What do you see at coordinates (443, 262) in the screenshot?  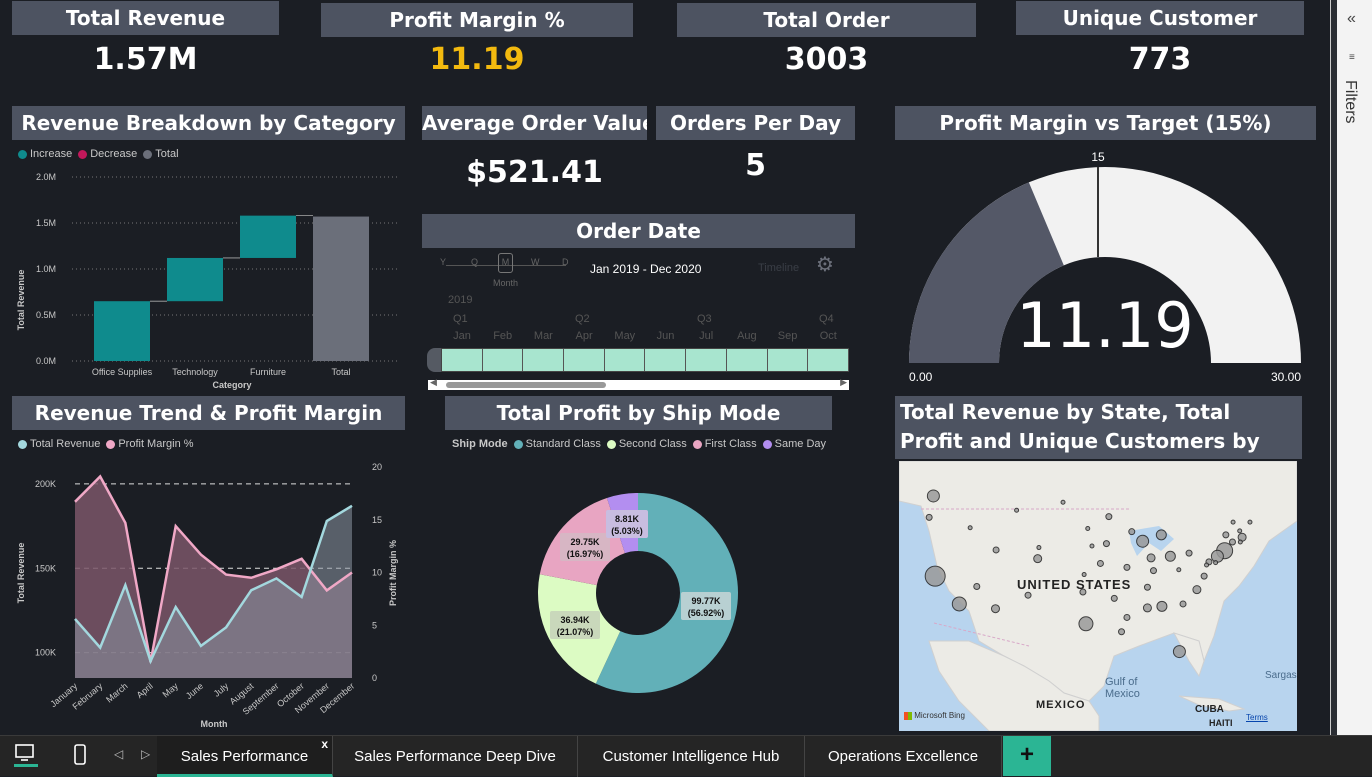 I see `granularity-y: Y` at bounding box center [443, 262].